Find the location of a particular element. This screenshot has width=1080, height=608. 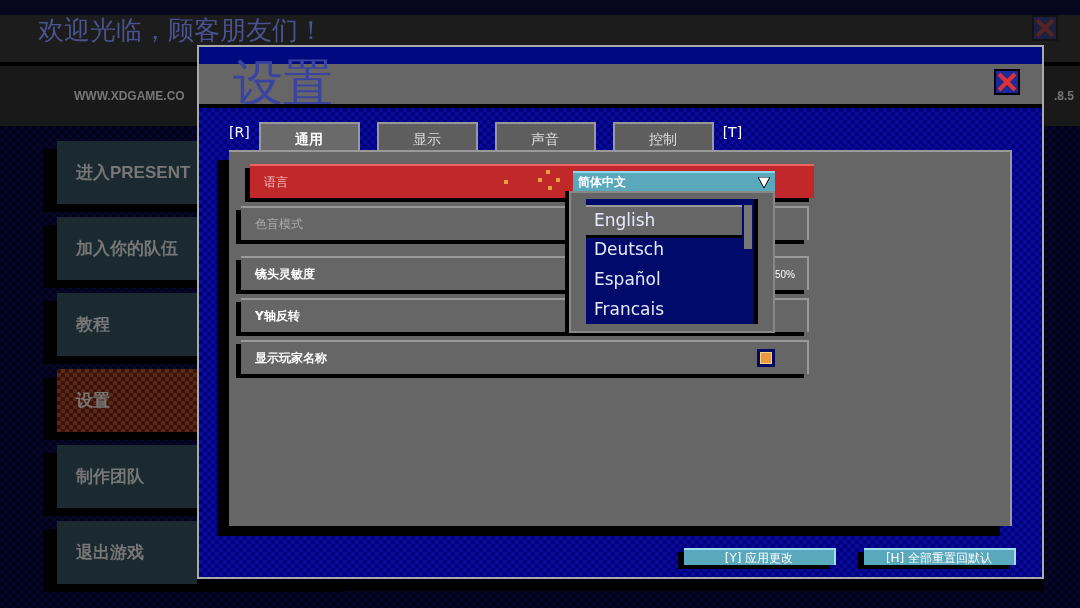

website-url: WWW.XDGAME.CO is located at coordinates (129, 96).